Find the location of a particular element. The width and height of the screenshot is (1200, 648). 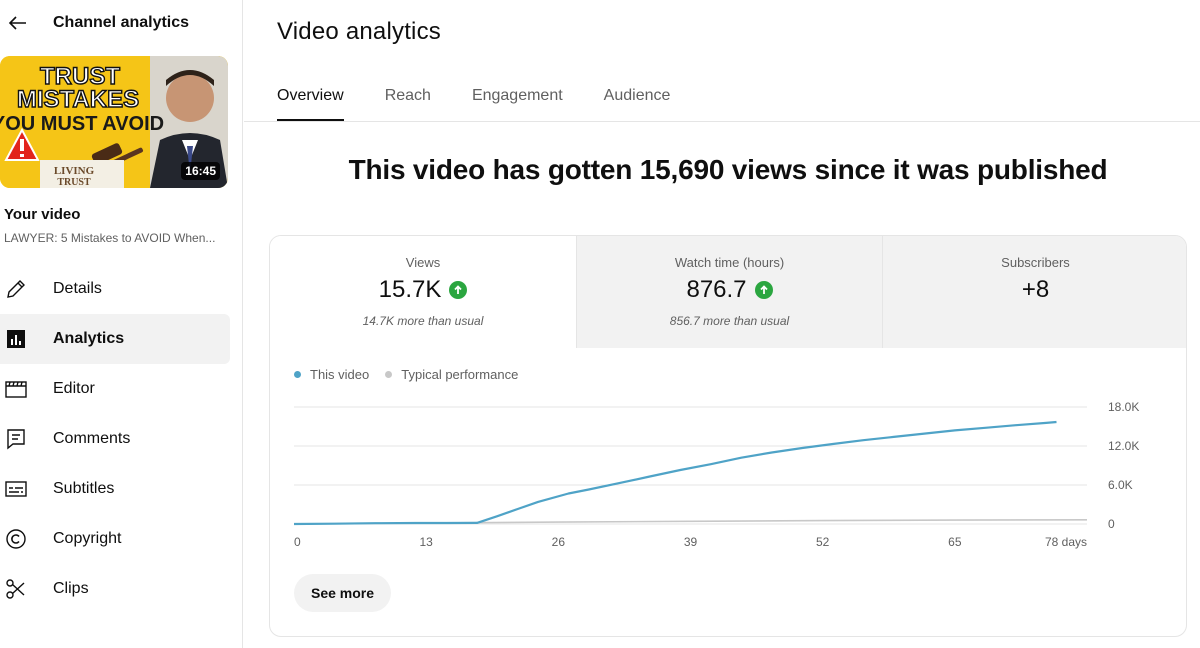

sidebar-item-copyright: Copyright is located at coordinates (115, 539).